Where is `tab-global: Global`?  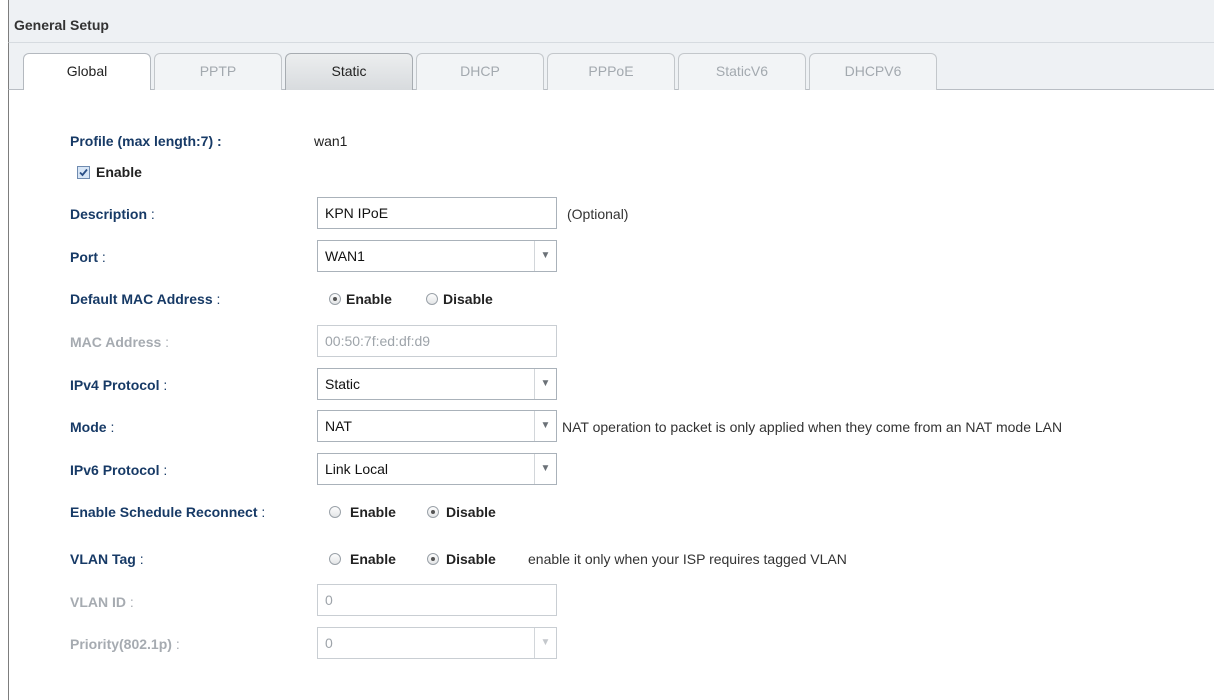
tab-global: Global is located at coordinates (87, 72).